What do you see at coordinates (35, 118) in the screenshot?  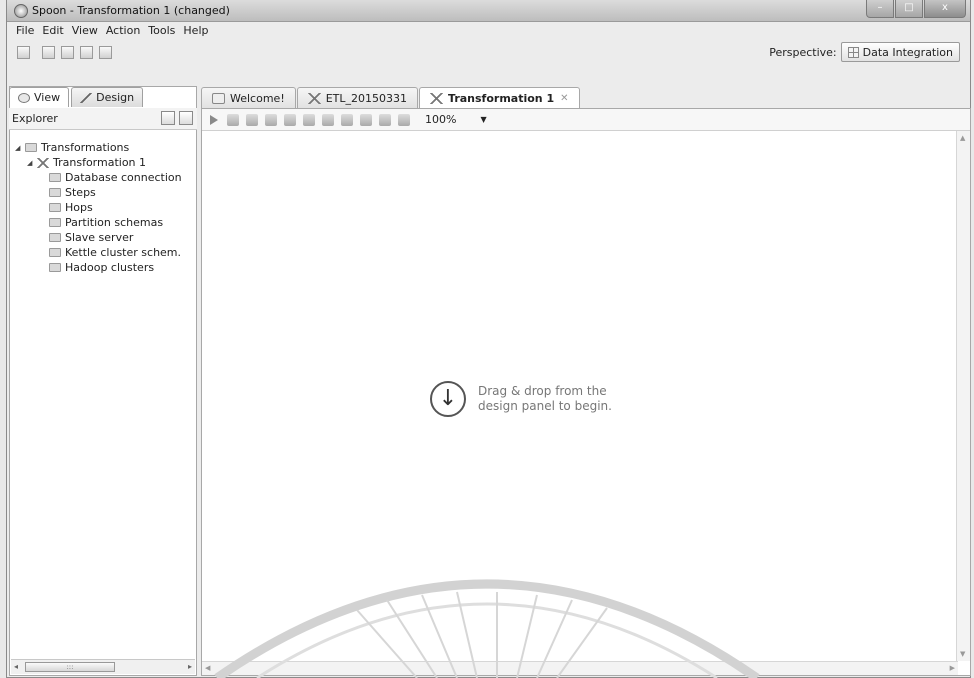 I see `explorer-label: Explorer` at bounding box center [35, 118].